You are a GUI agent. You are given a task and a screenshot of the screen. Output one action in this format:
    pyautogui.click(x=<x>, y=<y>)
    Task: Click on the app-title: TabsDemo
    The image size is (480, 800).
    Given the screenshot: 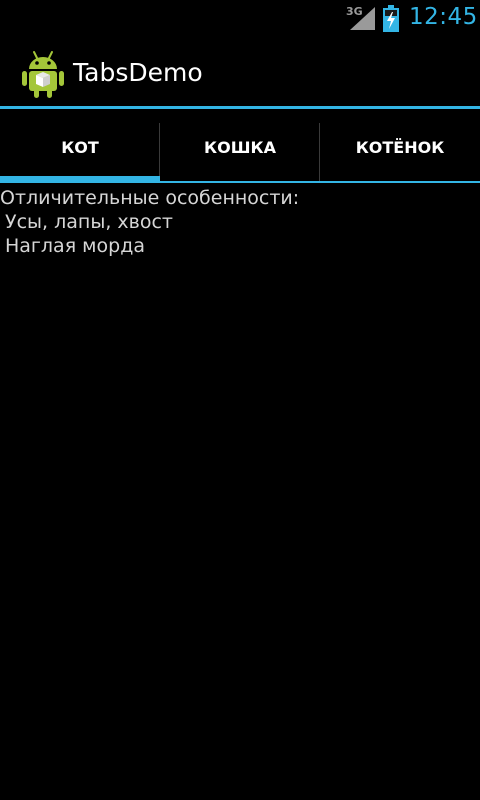 What is the action you would take?
    pyautogui.click(x=138, y=72)
    